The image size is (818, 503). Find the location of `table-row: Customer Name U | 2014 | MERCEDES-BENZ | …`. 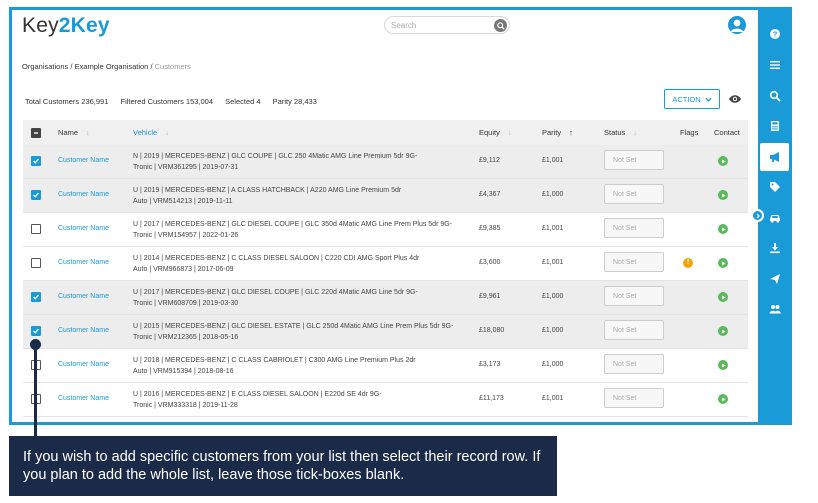

table-row: Customer Name U | 2014 | MERCEDES-BENZ | … is located at coordinates (385, 264).